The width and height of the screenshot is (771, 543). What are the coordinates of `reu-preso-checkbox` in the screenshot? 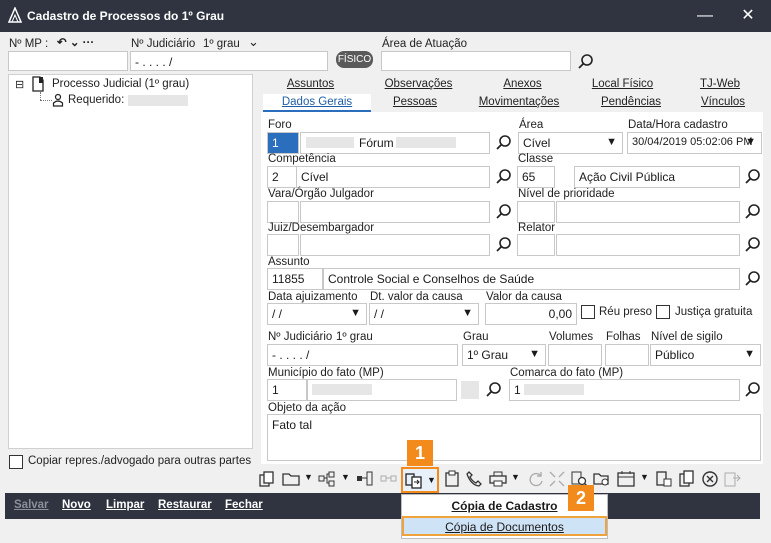 It's located at (588, 312).